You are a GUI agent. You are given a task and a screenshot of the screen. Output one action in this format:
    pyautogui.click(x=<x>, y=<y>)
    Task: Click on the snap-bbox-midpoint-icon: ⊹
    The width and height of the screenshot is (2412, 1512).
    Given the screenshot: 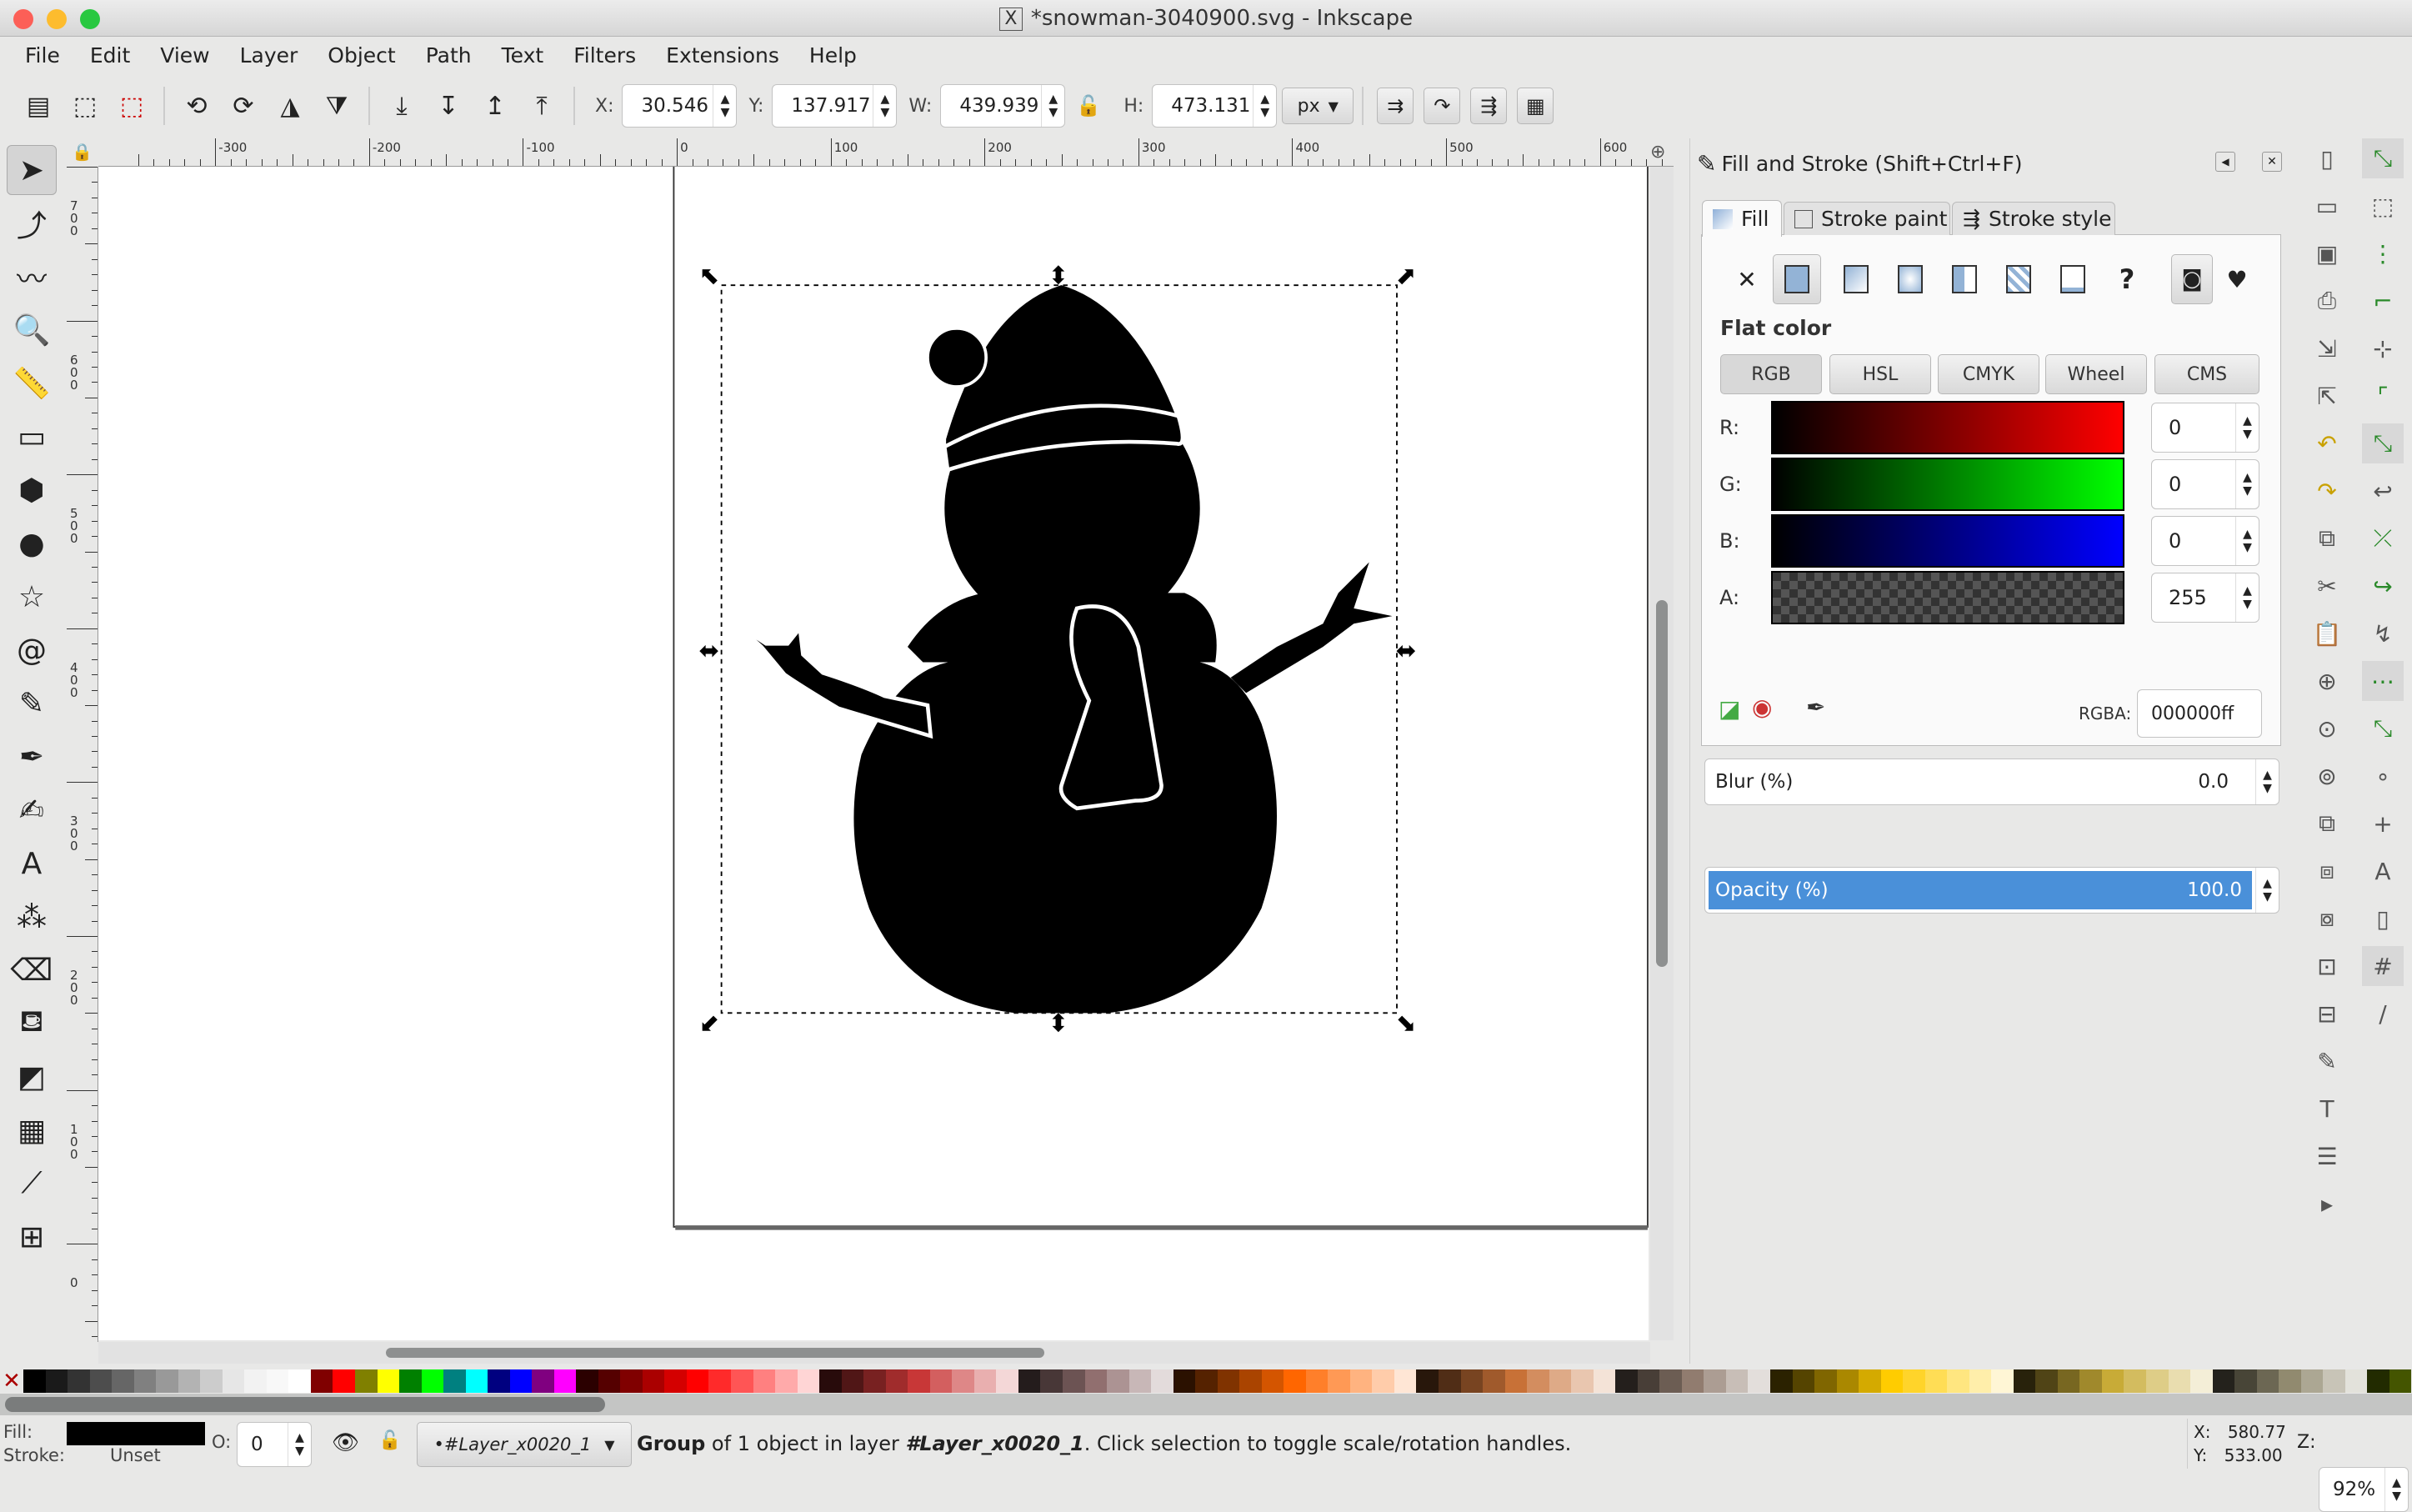 What is the action you would take?
    pyautogui.click(x=2383, y=348)
    